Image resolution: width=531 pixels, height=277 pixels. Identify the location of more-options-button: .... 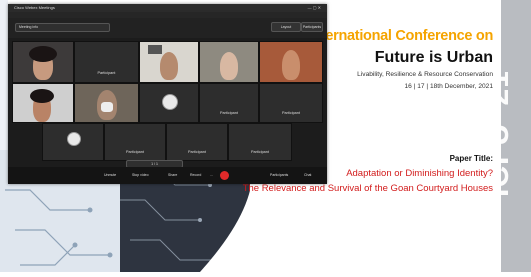
(211, 175).